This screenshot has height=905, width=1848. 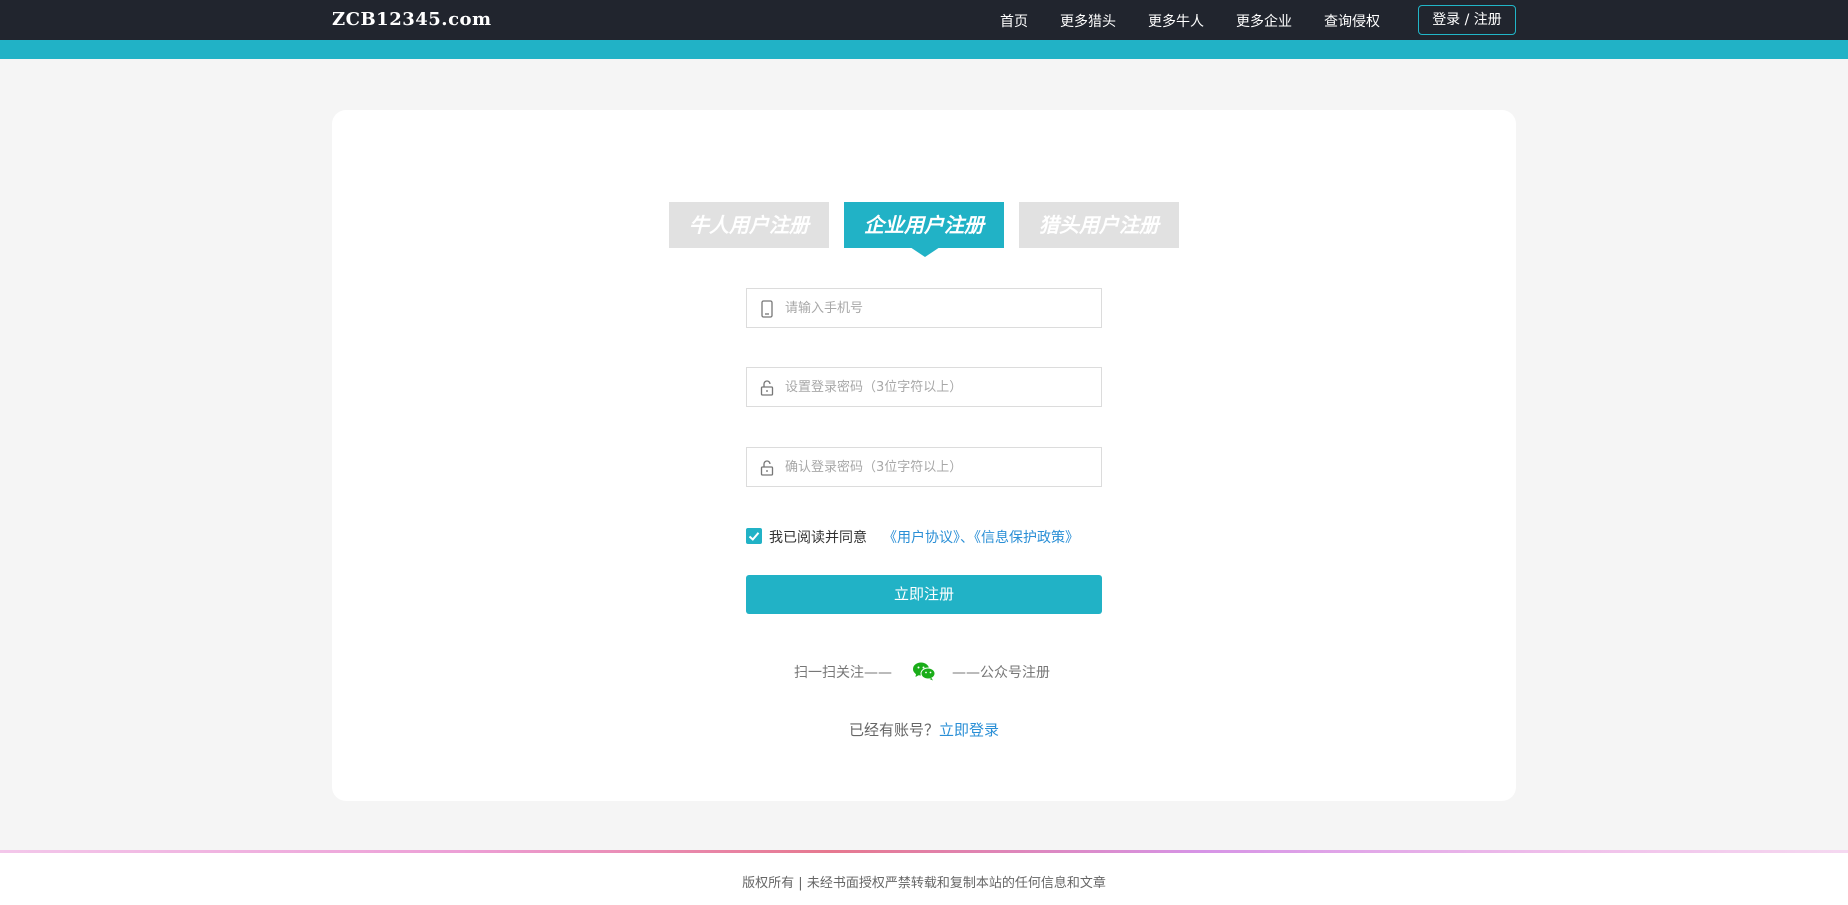 I want to click on tab-headhunter-register: 猎头用户注册, so click(x=1099, y=225).